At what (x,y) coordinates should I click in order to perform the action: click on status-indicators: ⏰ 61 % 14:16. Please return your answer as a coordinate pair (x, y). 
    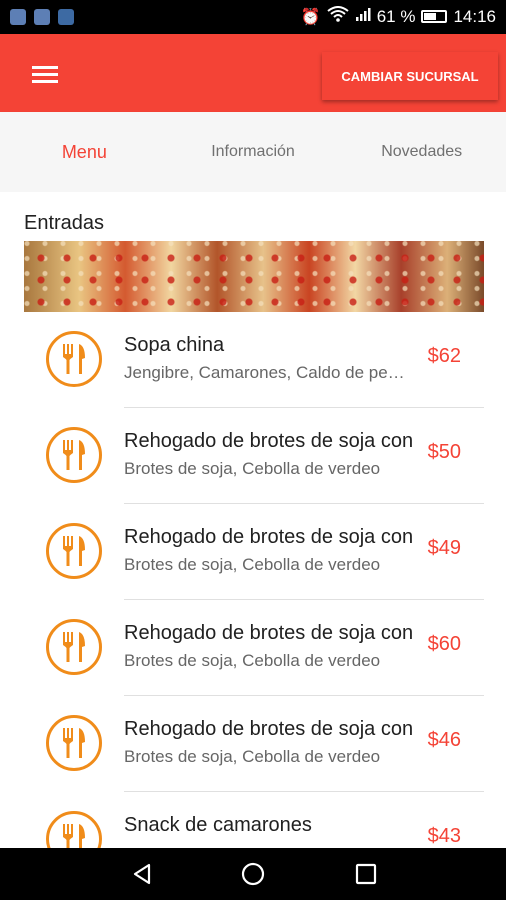
    Looking at the image, I should click on (398, 16).